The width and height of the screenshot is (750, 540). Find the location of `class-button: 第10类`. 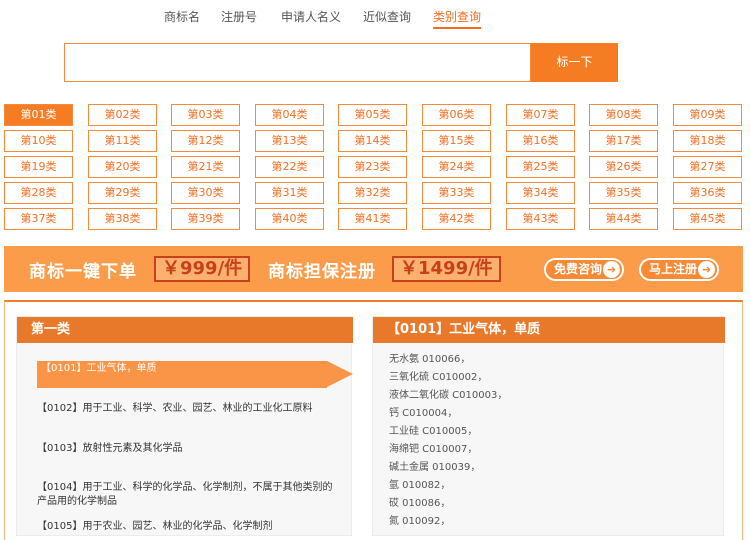

class-button: 第10类 is located at coordinates (38, 141).